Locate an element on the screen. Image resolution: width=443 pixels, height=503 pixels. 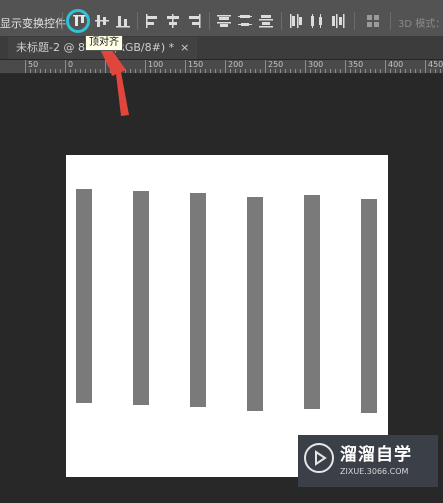
align-horizontal-centers-icon is located at coordinates (173, 21).